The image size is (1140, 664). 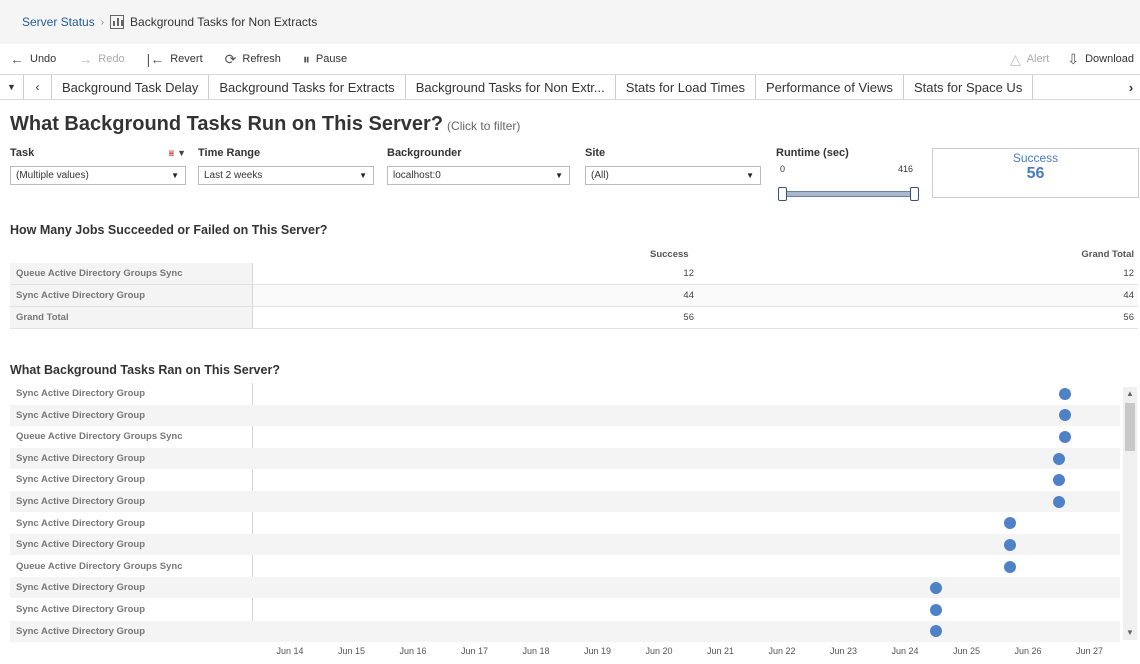 I want to click on row-total-value: 56, so click(x=1128, y=317).